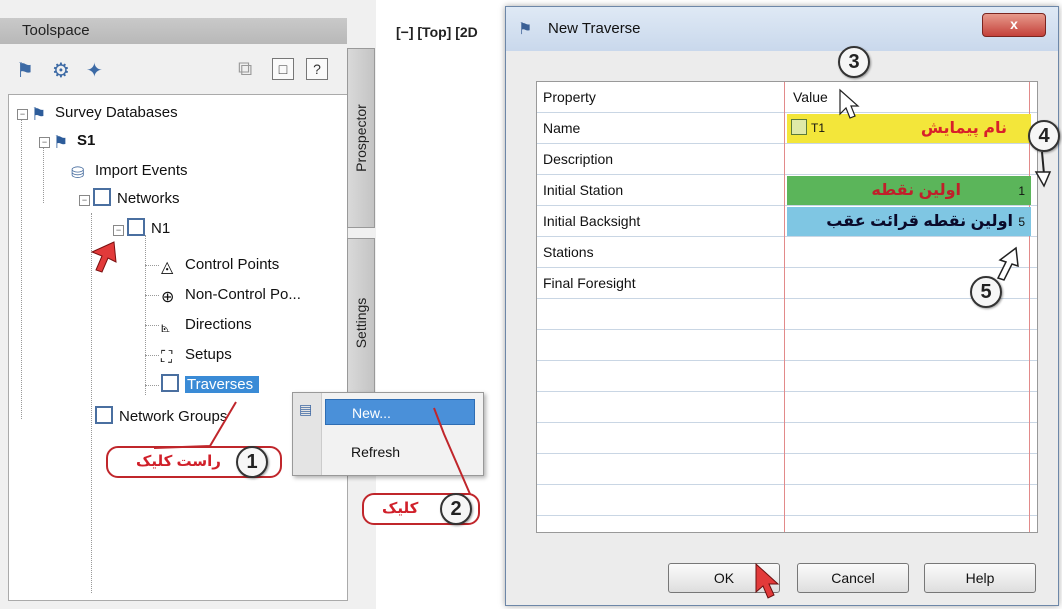 Image resolution: width=1062 pixels, height=609 pixels. What do you see at coordinates (853, 578) in the screenshot?
I see `cancel-button: Cancel` at bounding box center [853, 578].